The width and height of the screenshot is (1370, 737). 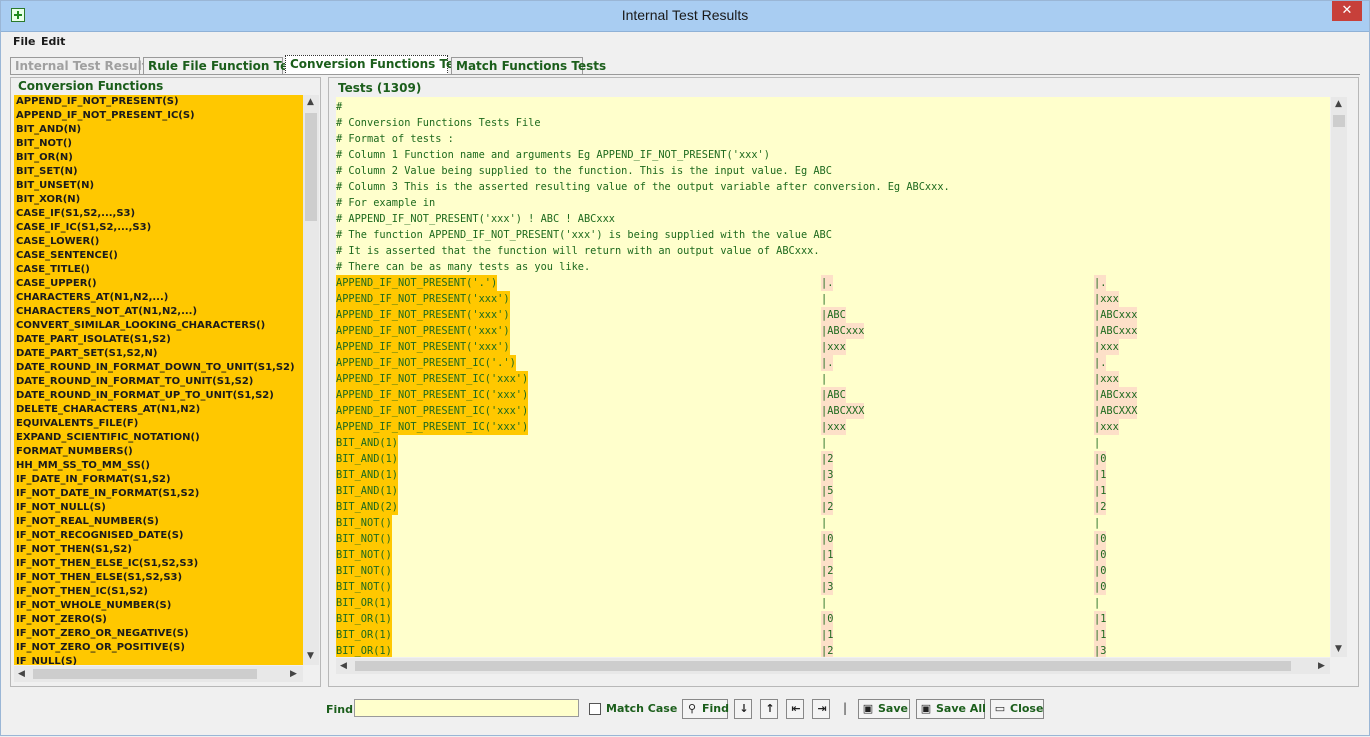 I want to click on function-list-hscrollbar: ◀ ▶, so click(x=158, y=674).